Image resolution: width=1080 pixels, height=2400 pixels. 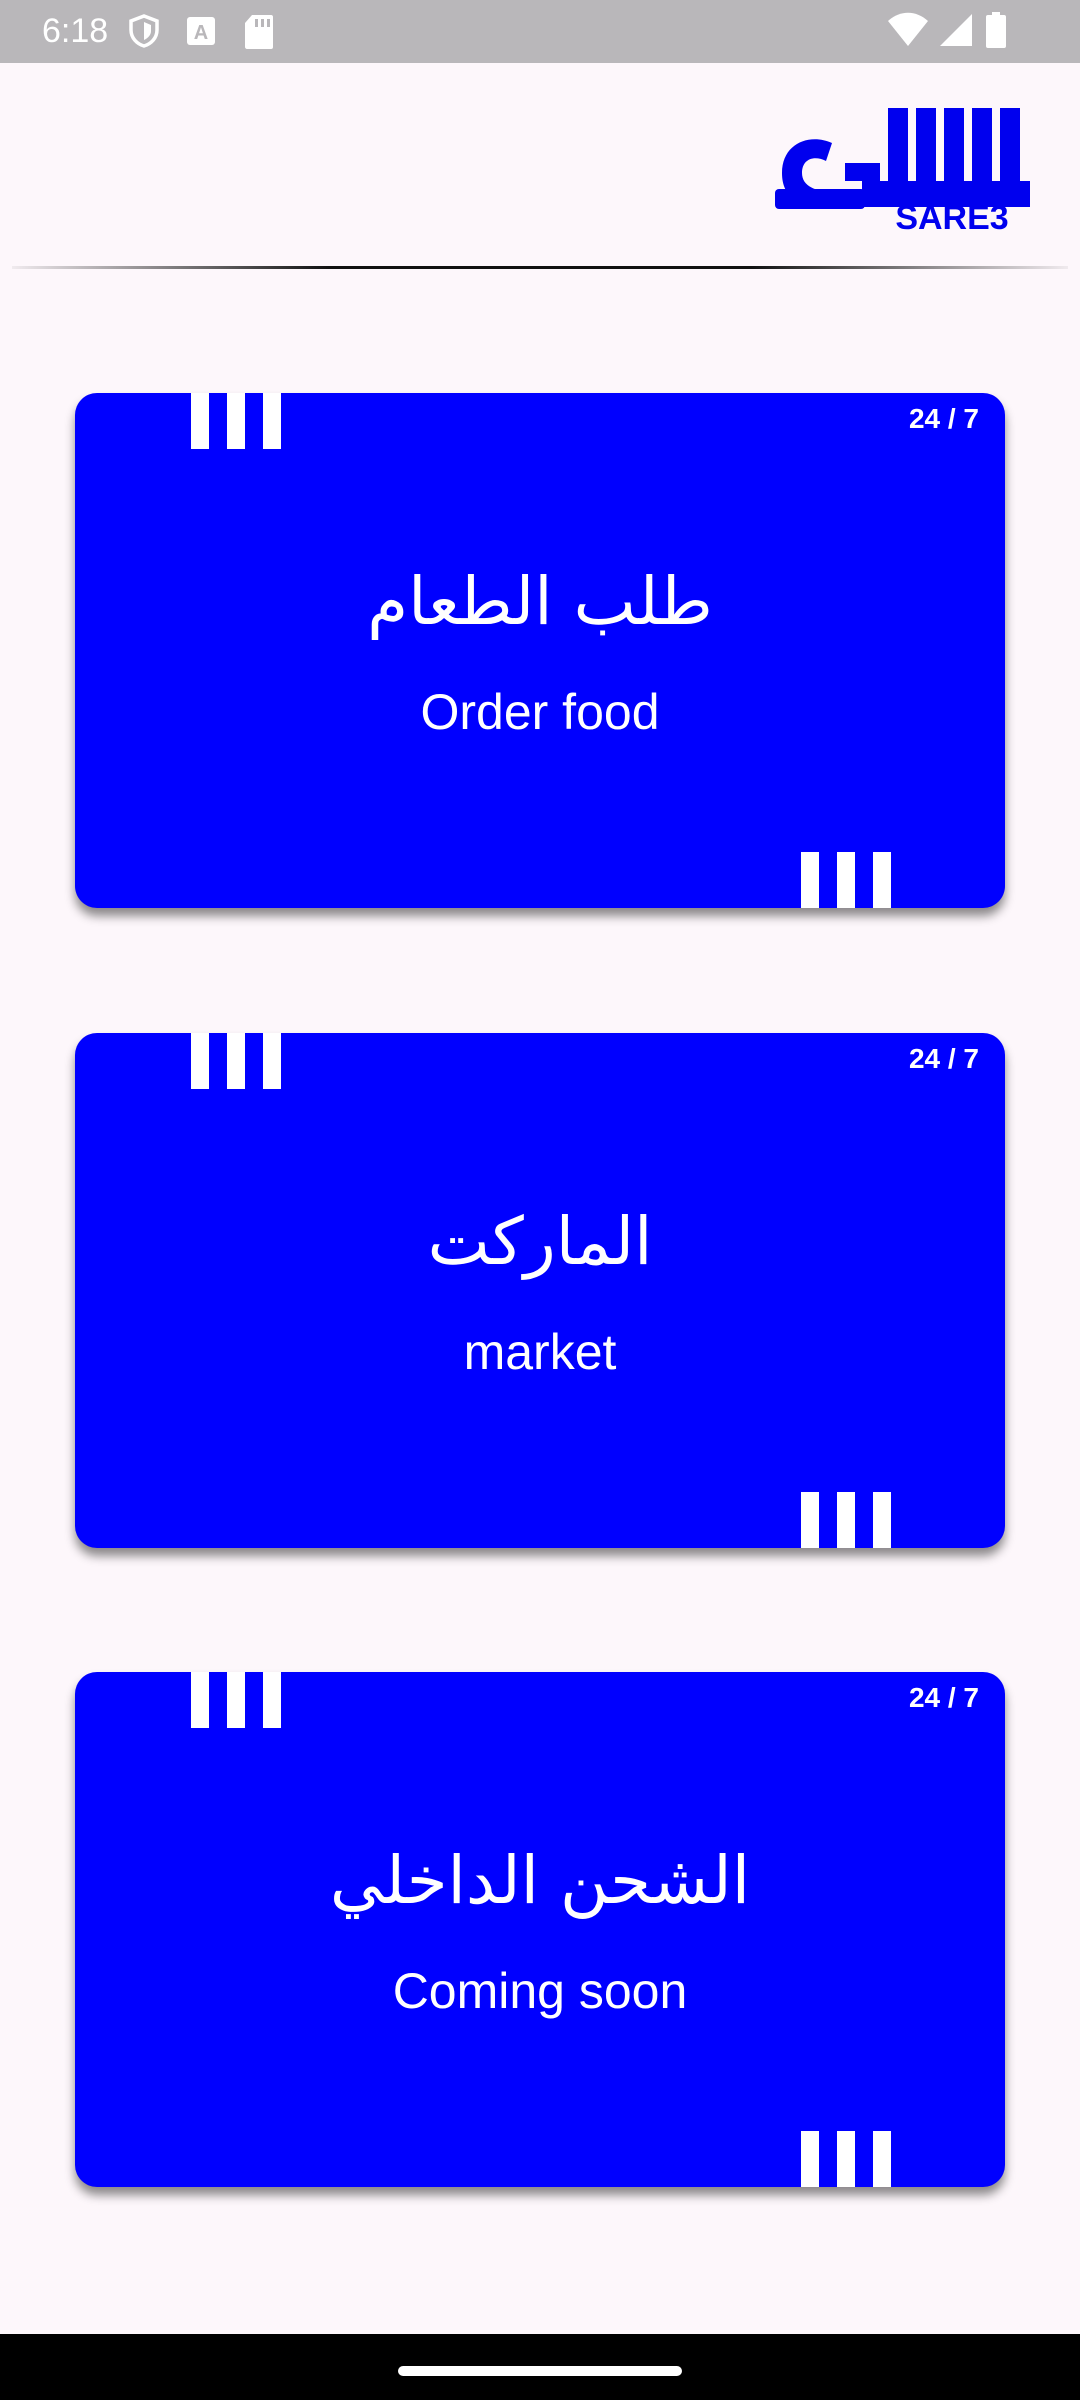 What do you see at coordinates (75, 31) in the screenshot?
I see `status-time: 6:18` at bounding box center [75, 31].